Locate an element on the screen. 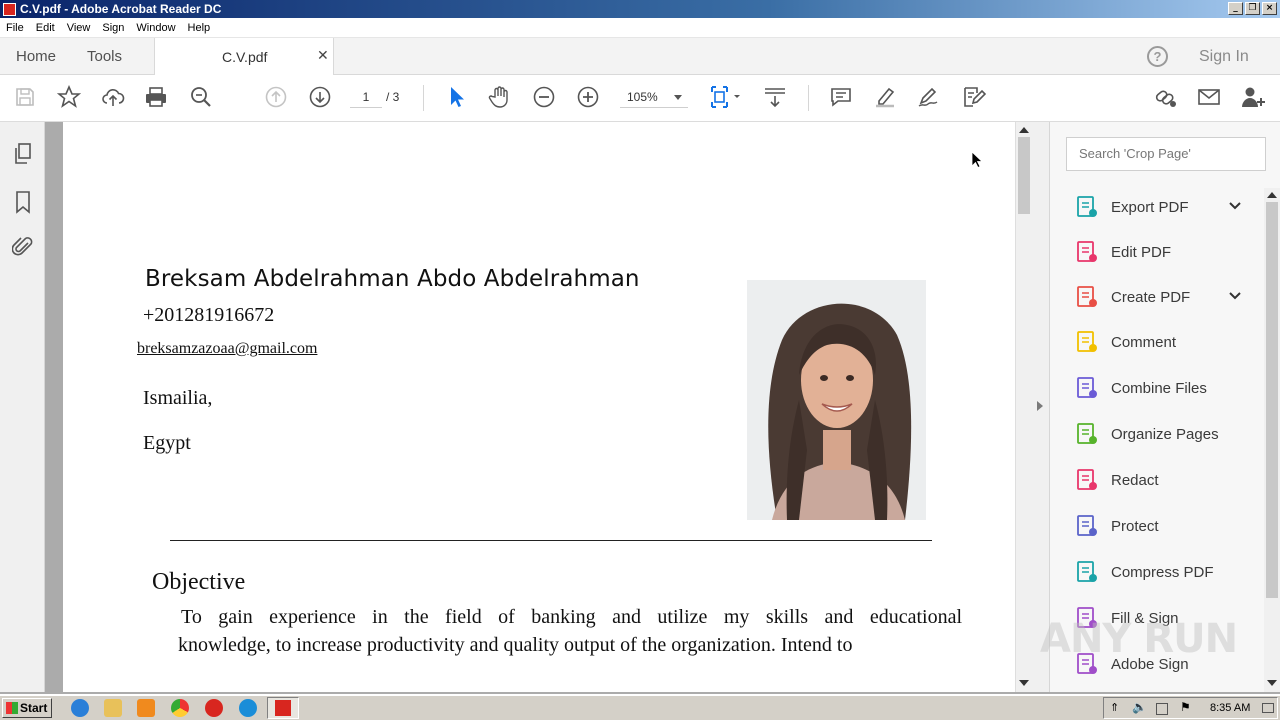 This screenshot has height=720, width=1280. print-icon is located at coordinates (156, 97).